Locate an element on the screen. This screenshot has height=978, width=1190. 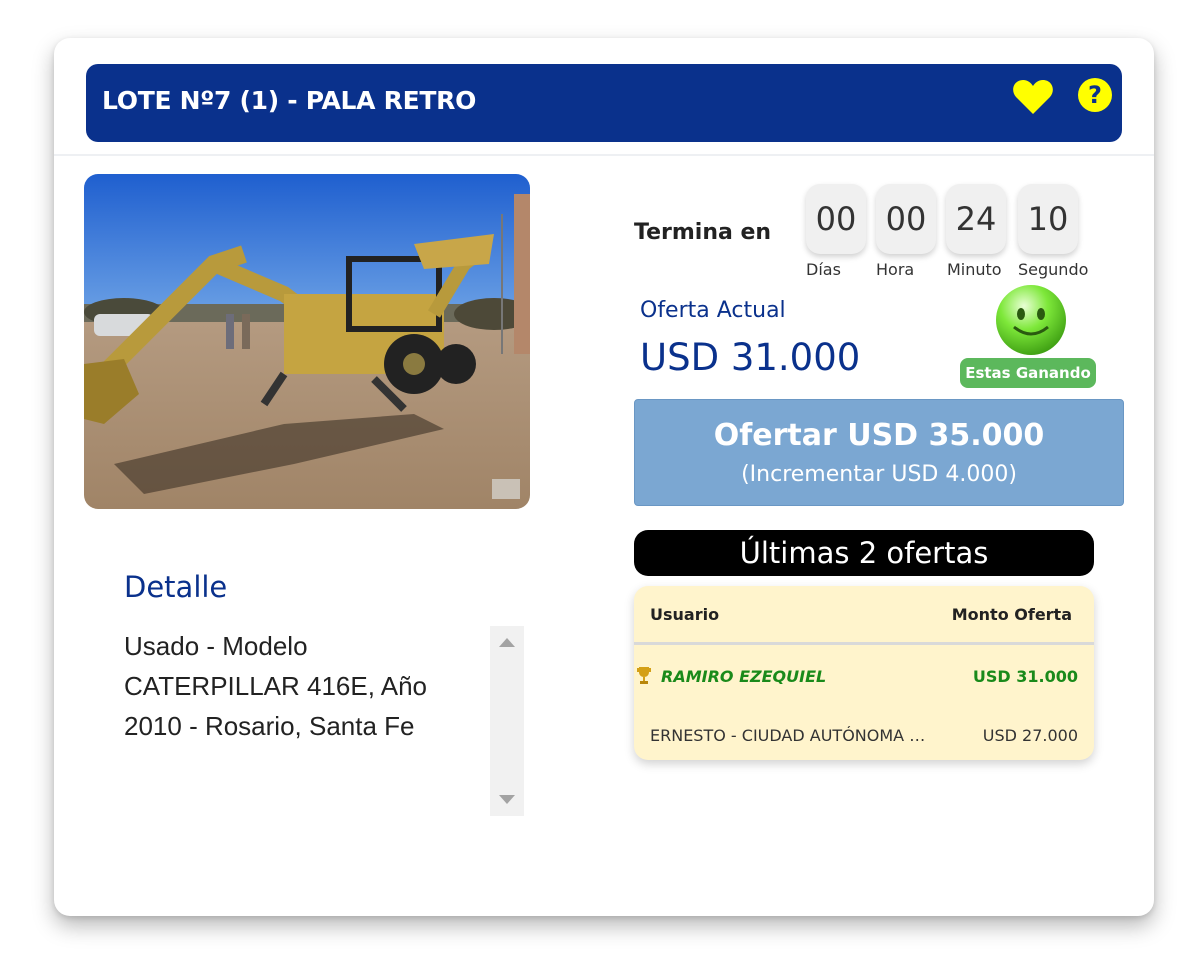
lot-photo is located at coordinates (307, 341).